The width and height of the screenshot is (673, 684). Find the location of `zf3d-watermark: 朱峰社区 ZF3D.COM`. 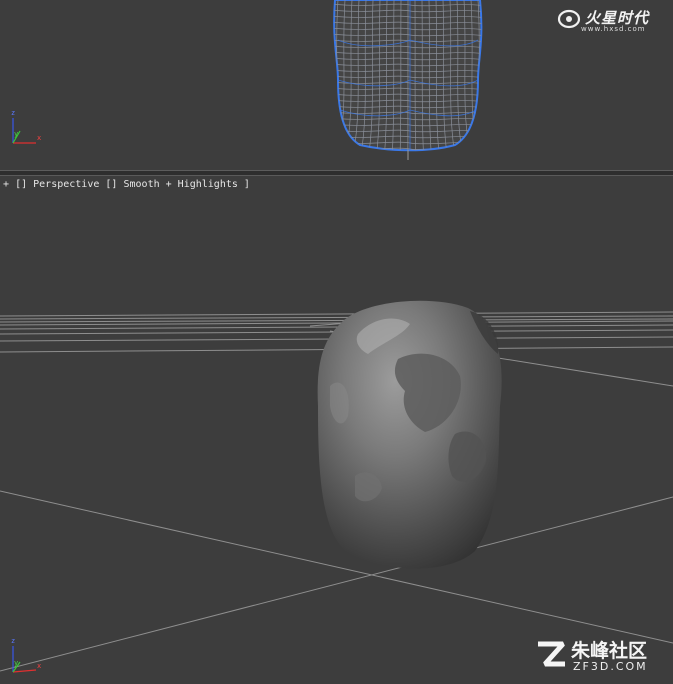

zf3d-watermark: 朱峰社区 ZF3D.COM is located at coordinates (600, 656).